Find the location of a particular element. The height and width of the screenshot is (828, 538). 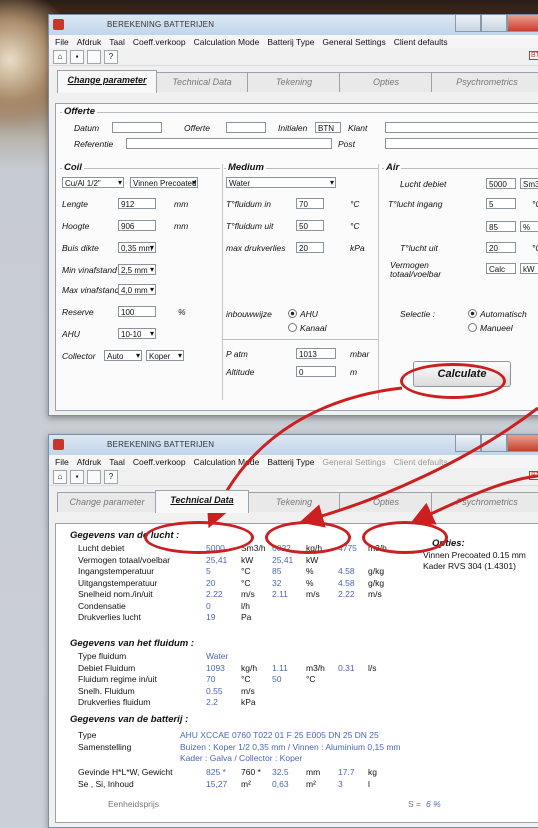

patm-input: 1013 is located at coordinates (316, 353).